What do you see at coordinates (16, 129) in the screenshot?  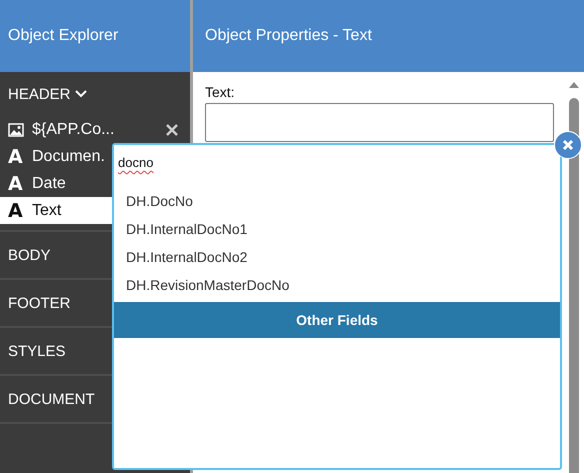 I see `image-icon` at bounding box center [16, 129].